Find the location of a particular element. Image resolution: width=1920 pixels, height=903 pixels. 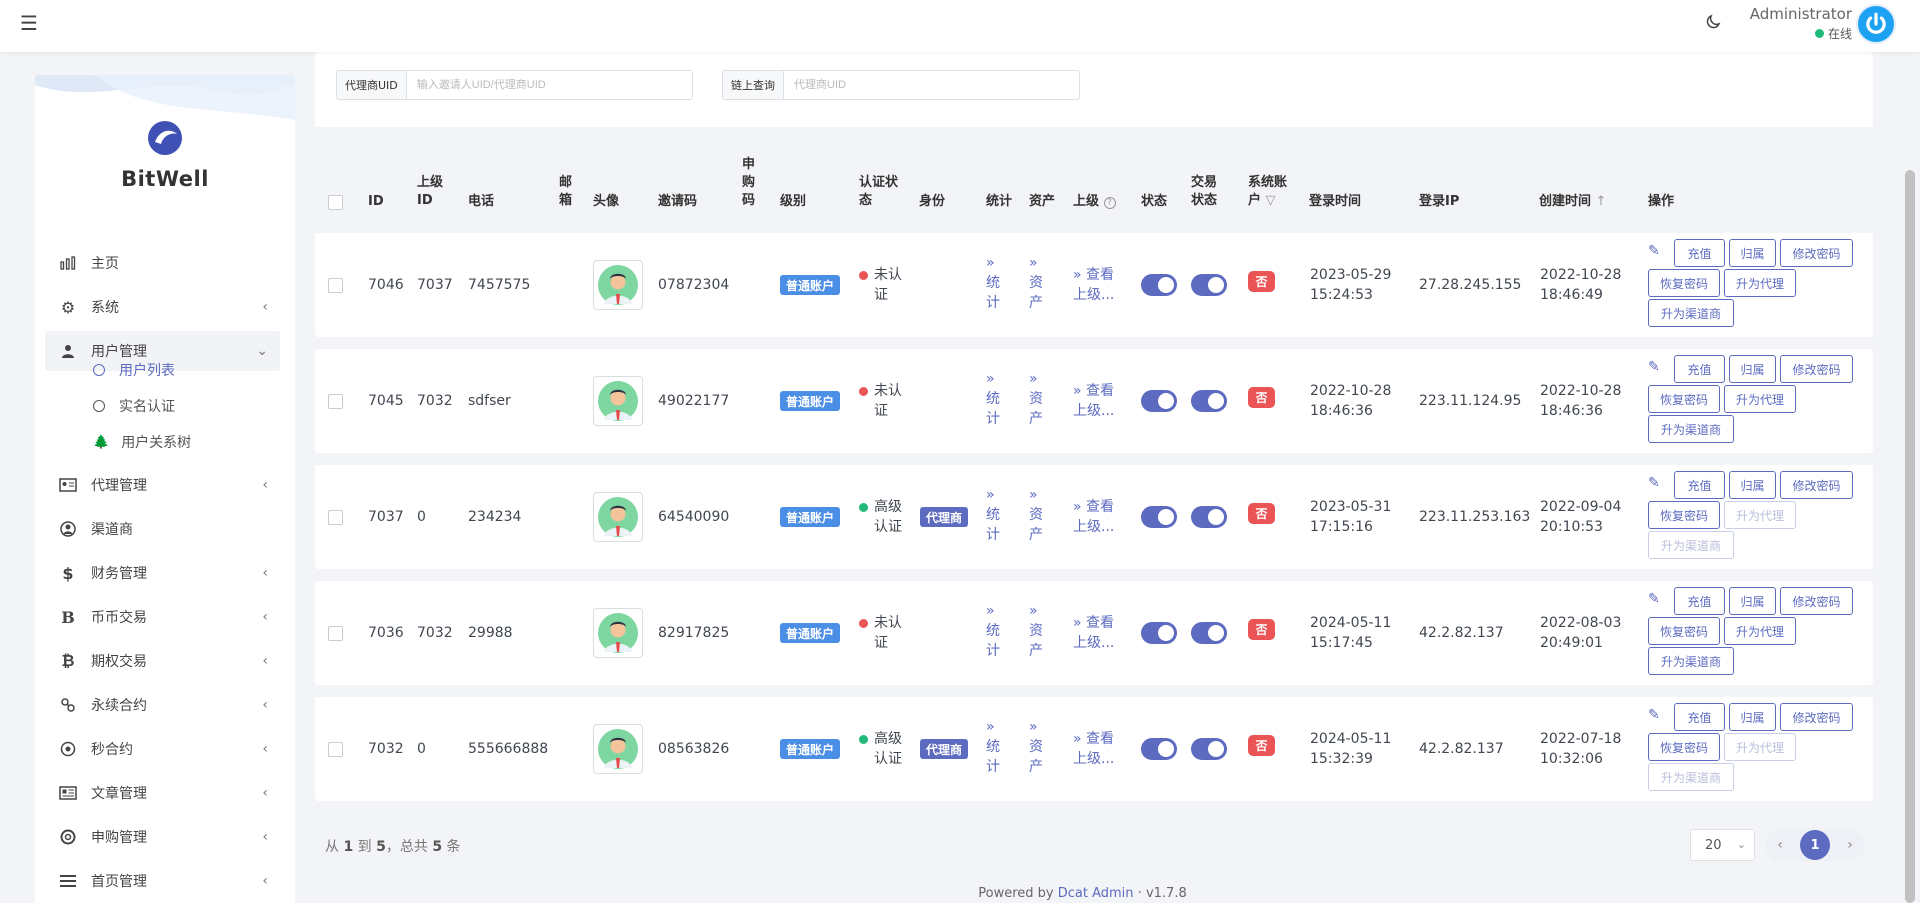

sidebar-subitem-user-list: 用户列表 is located at coordinates (134, 370).